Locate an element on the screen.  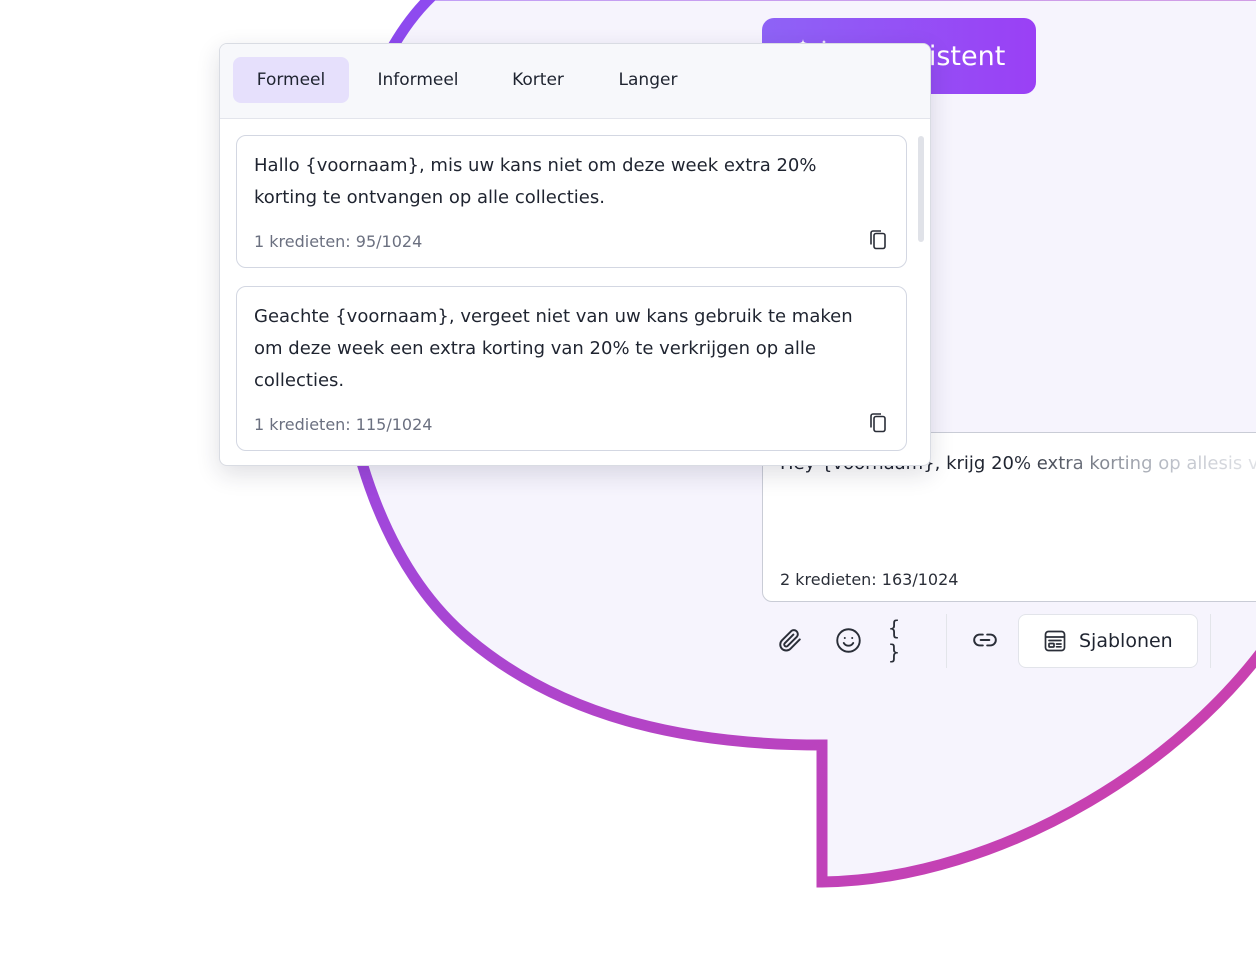
link-icon is located at coordinates (985, 640).